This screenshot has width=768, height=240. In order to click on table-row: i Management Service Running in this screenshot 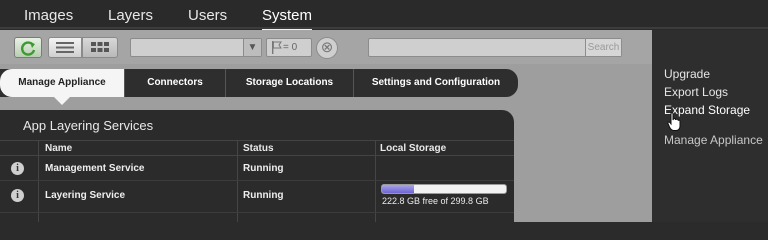, I will do `click(257, 169)`.